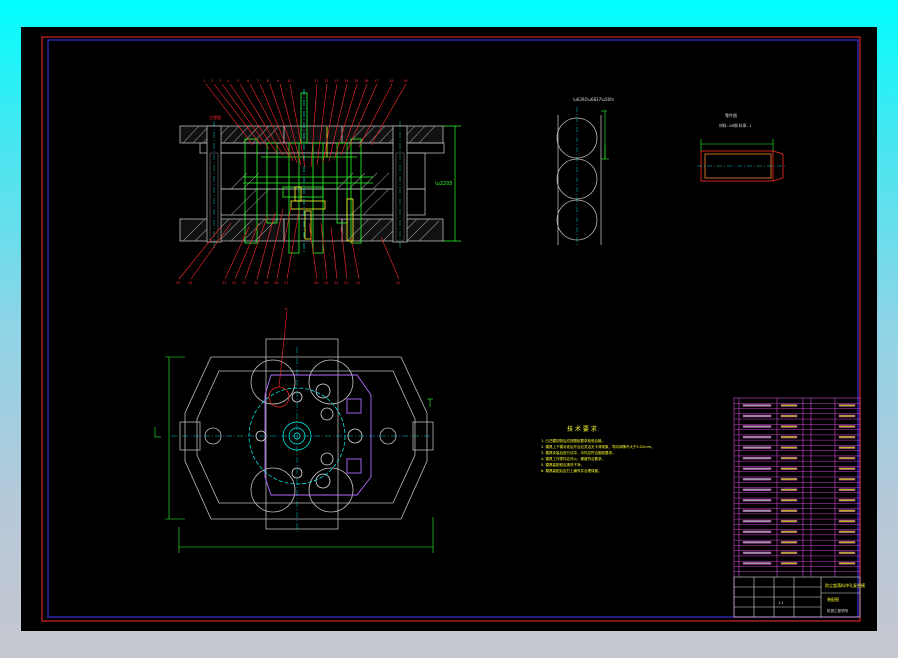 This screenshot has width=898, height=658. What do you see at coordinates (376, 81) in the screenshot?
I see `svg-text: 17` at bounding box center [376, 81].